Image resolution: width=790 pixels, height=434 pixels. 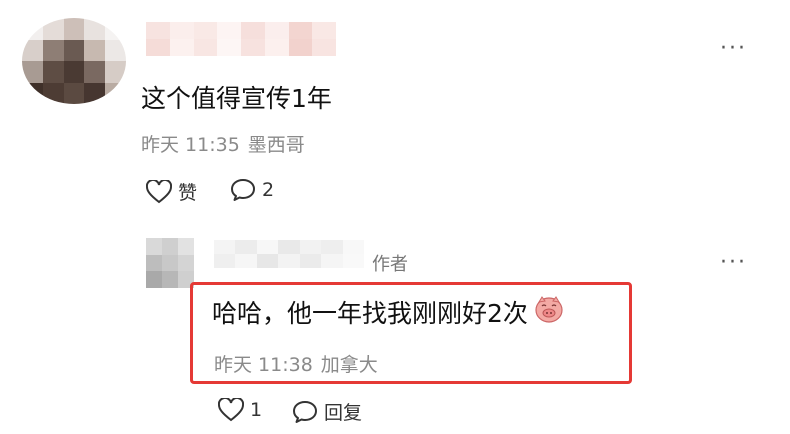 I want to click on reply-button: 回复, so click(x=327, y=411).